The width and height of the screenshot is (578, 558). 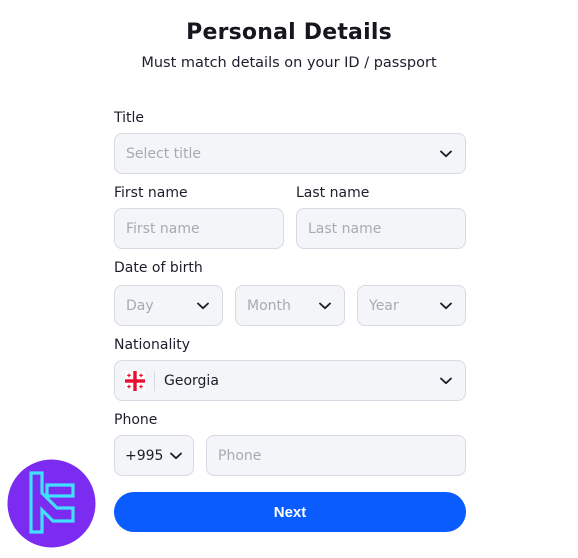 What do you see at coordinates (163, 228) in the screenshot?
I see `first-name-placeholder: First name` at bounding box center [163, 228].